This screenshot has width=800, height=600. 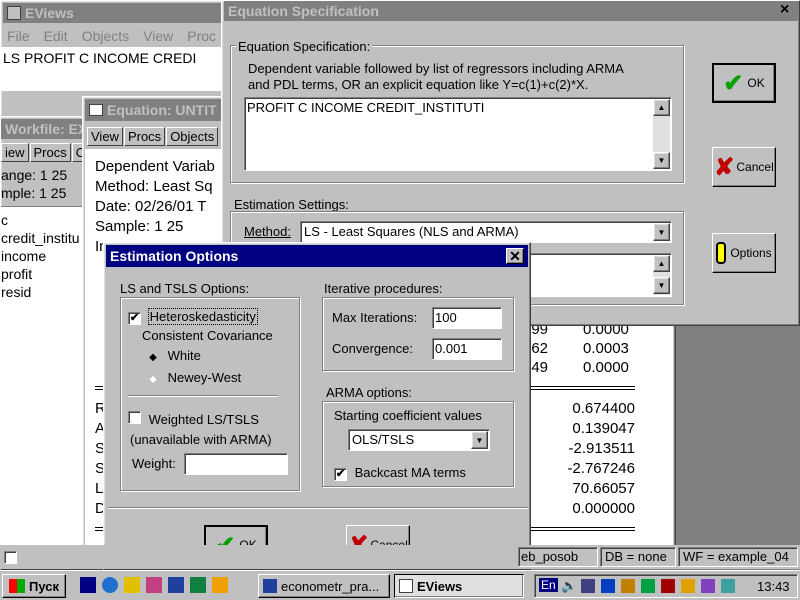 What do you see at coordinates (400, 557) in the screenshot?
I see `eviews-statusbar: eb_posob DB = none WF = example_04` at bounding box center [400, 557].